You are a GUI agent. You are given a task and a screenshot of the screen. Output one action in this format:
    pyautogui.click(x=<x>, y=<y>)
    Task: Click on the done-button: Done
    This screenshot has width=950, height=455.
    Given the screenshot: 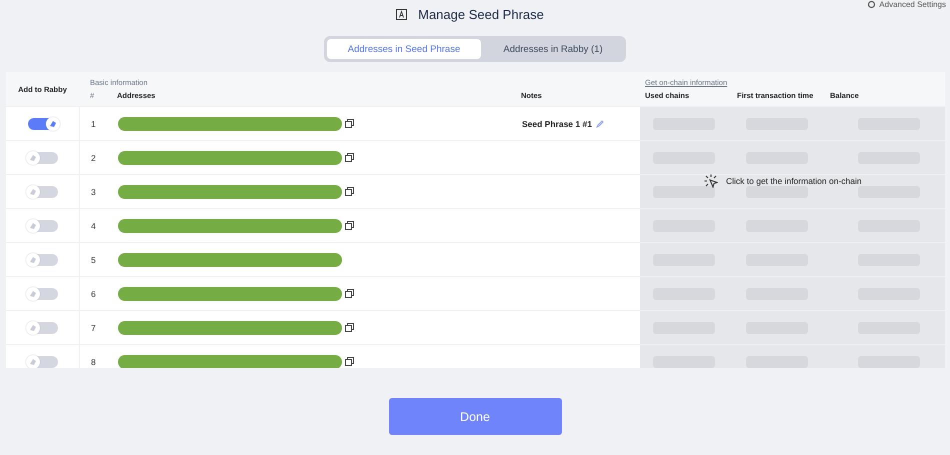 What is the action you would take?
    pyautogui.click(x=475, y=416)
    